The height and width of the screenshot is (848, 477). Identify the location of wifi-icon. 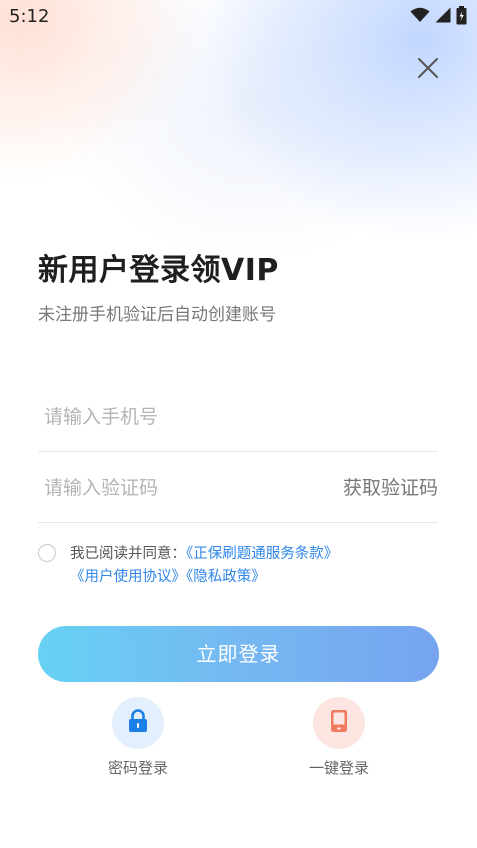
(420, 17).